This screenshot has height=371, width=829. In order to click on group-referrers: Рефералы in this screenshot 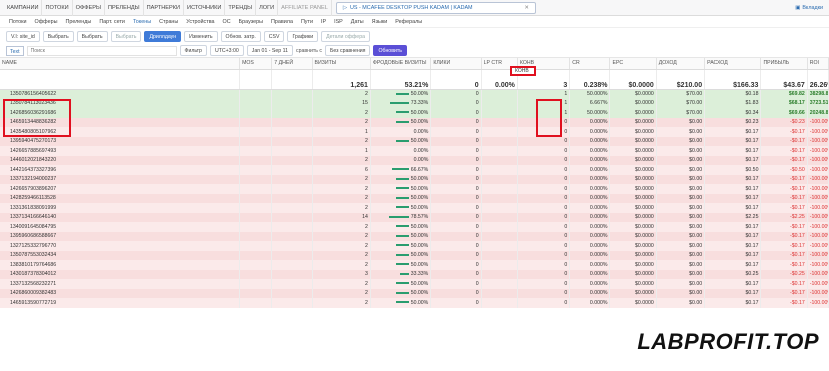, I will do `click(408, 22)`.